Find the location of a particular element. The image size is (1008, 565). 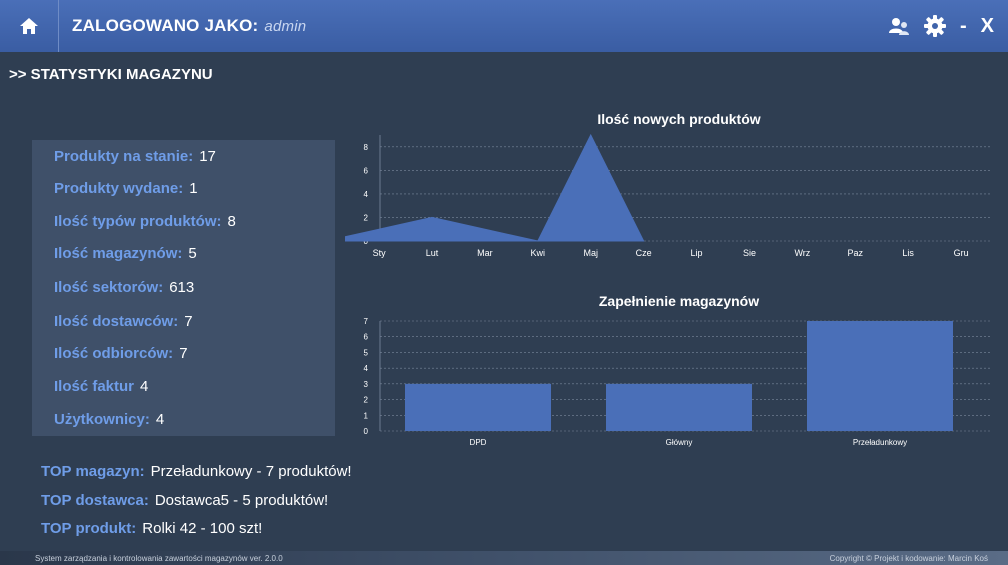

bar-główny is located at coordinates (679, 407).